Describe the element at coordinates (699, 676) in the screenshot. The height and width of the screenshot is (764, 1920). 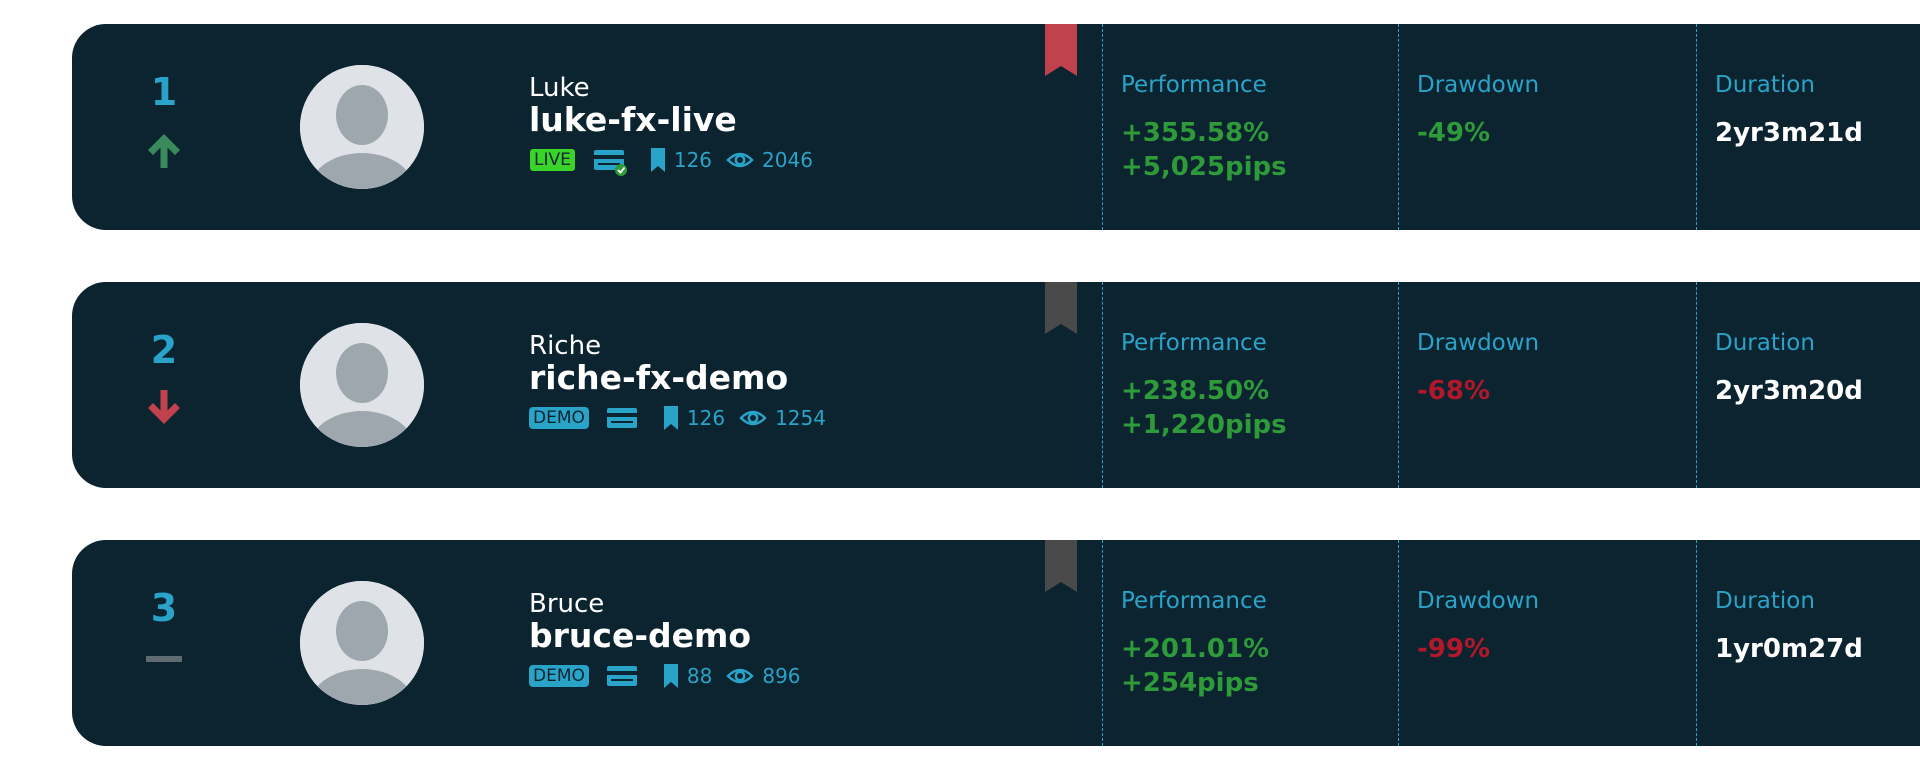
I see `bookmark-count: 88` at that location.